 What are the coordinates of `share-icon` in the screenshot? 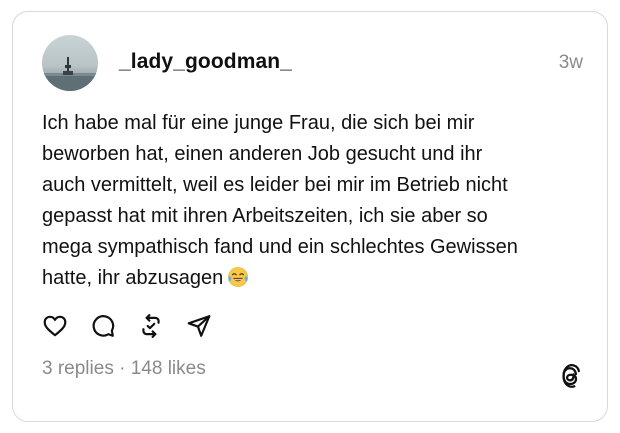 It's located at (199, 326).